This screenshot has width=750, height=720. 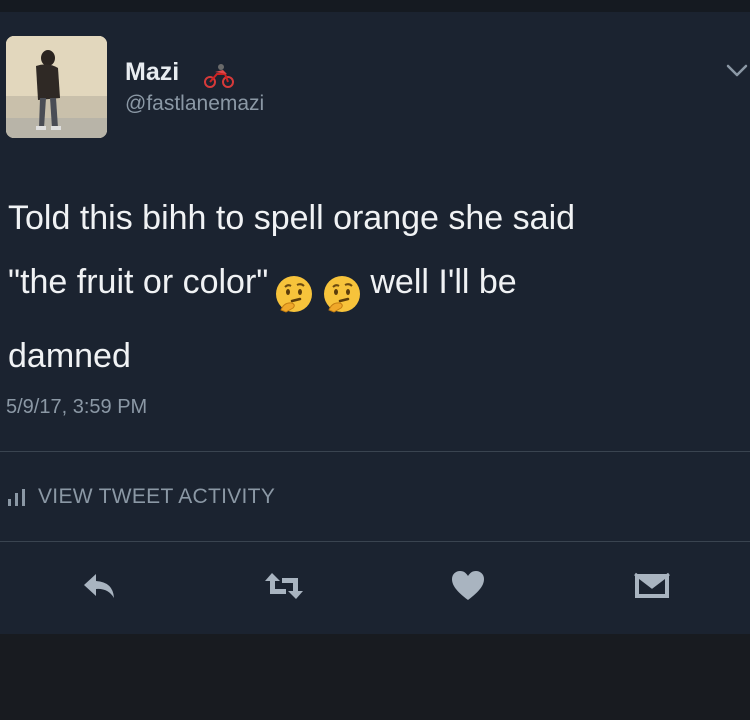 I want to click on retweet-button, so click(x=284, y=586).